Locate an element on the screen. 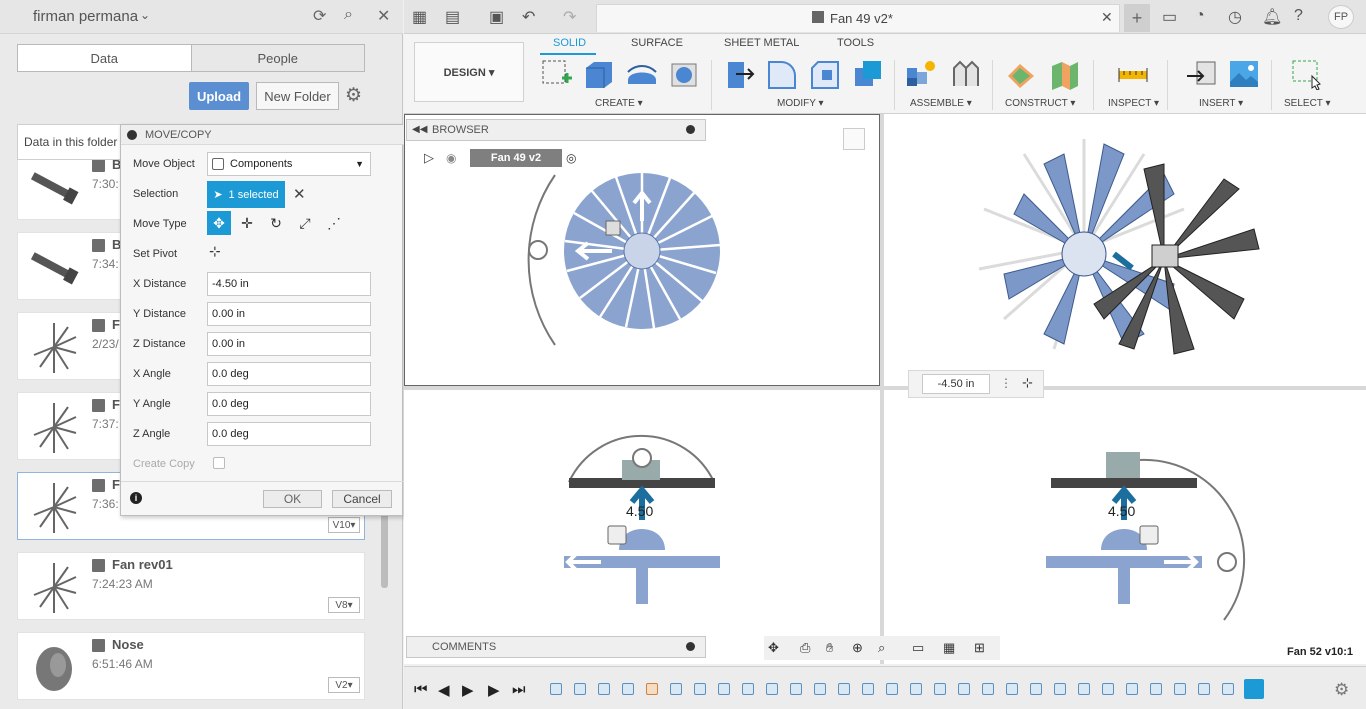 Image resolution: width=1366 pixels, height=709 pixels. viewcube-icon is located at coordinates (854, 139).